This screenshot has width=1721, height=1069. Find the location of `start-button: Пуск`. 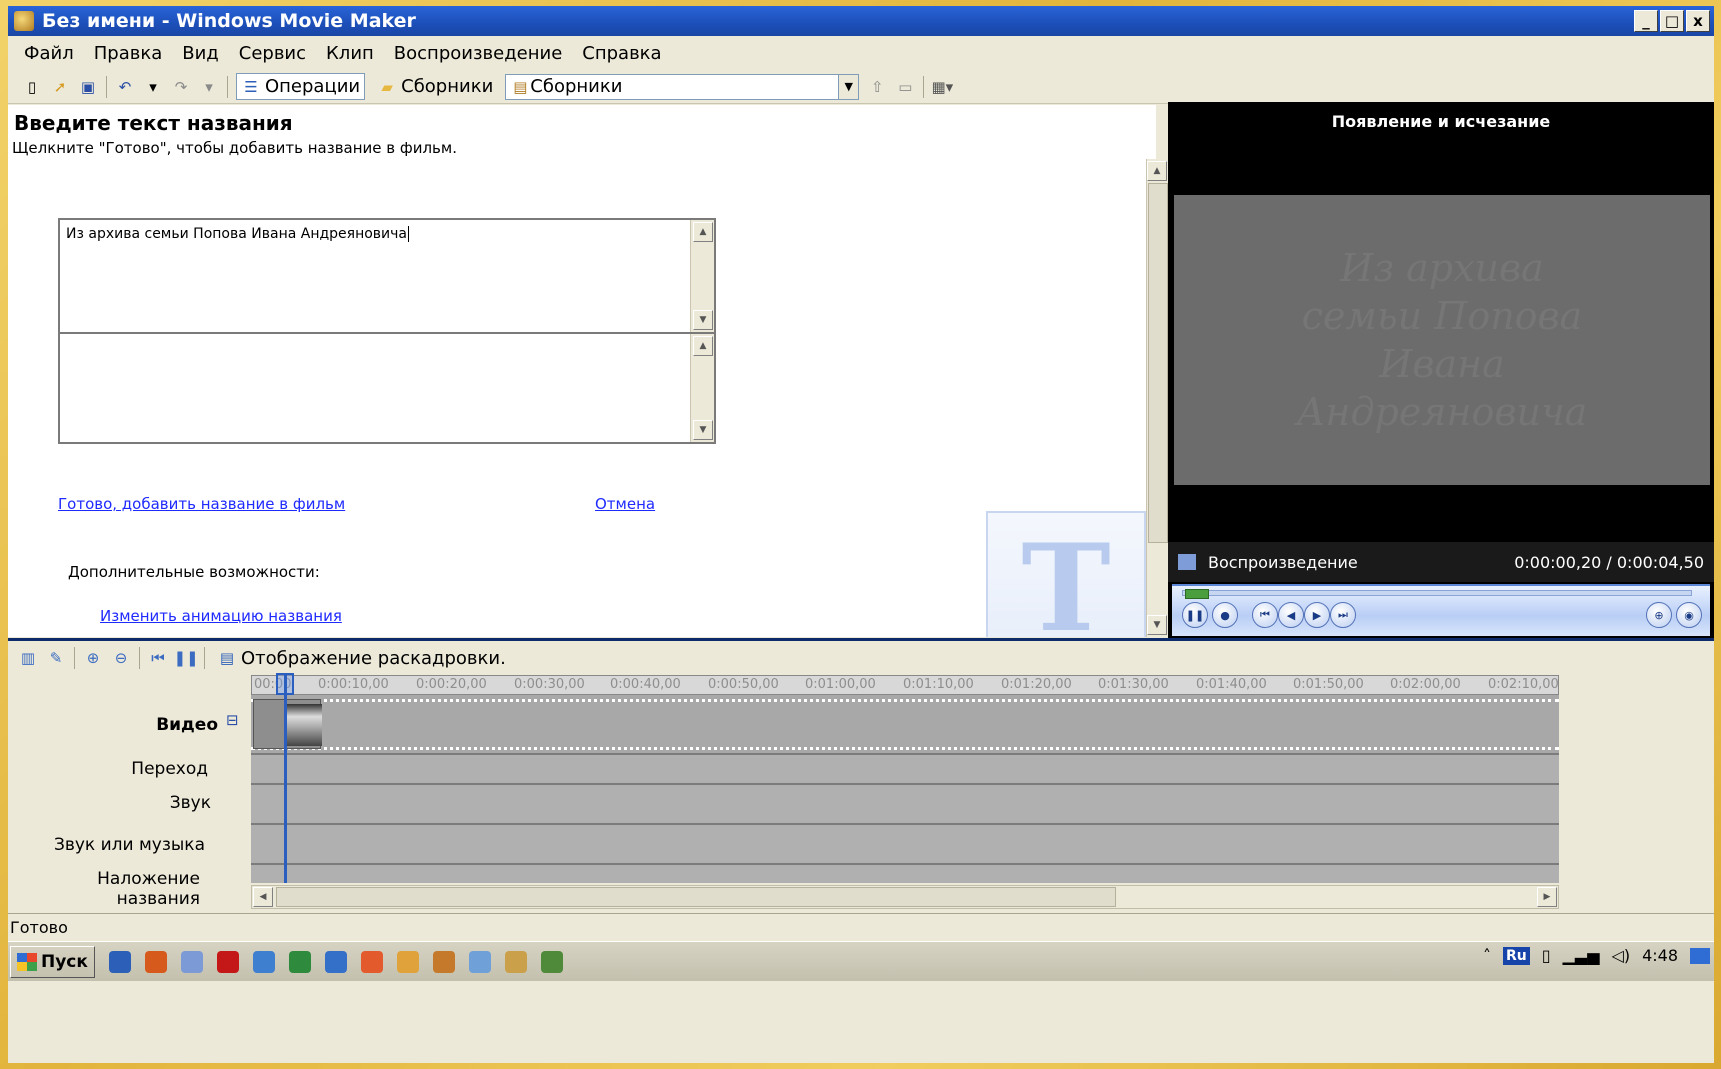

start-button: Пуск is located at coordinates (52, 961).